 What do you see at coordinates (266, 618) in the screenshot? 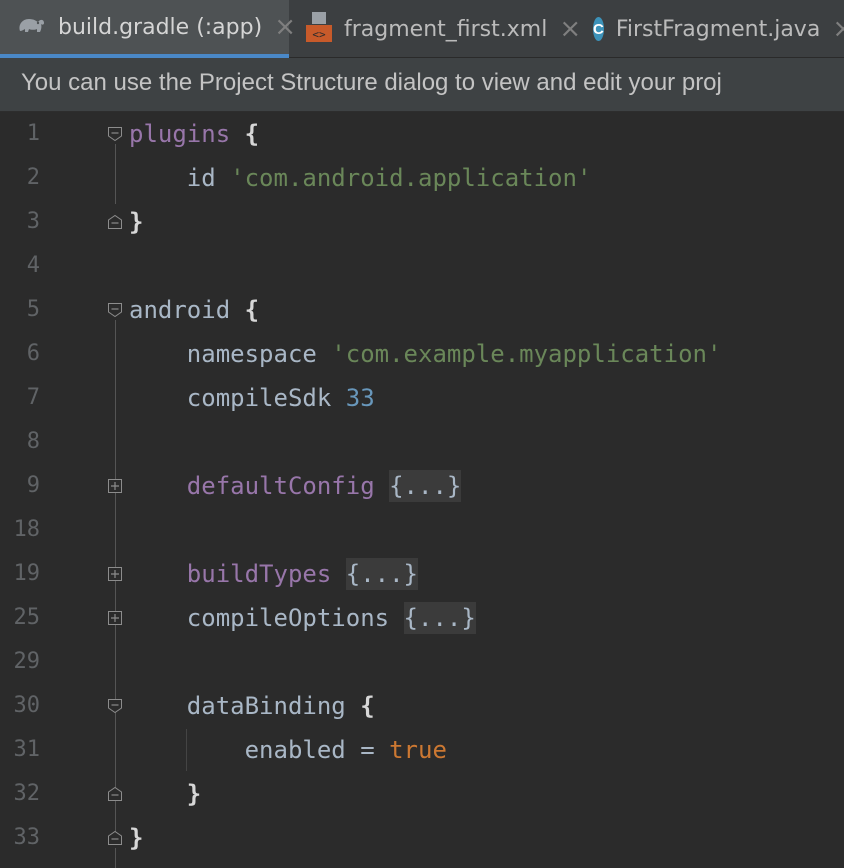
I see `code-token: compileOptions` at bounding box center [266, 618].